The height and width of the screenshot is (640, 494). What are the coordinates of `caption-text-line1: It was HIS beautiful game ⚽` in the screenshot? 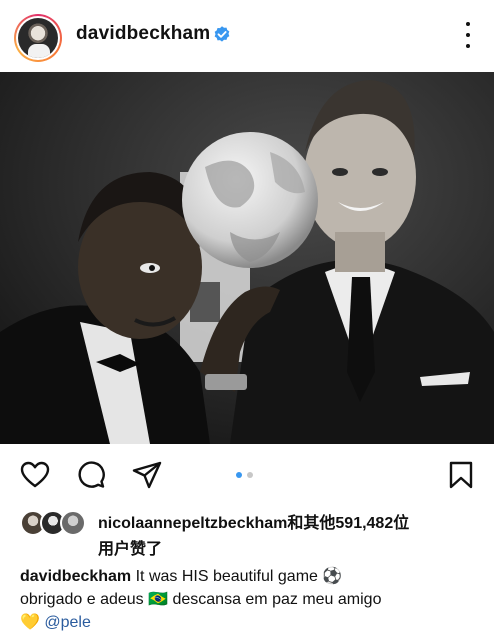 It's located at (237, 576).